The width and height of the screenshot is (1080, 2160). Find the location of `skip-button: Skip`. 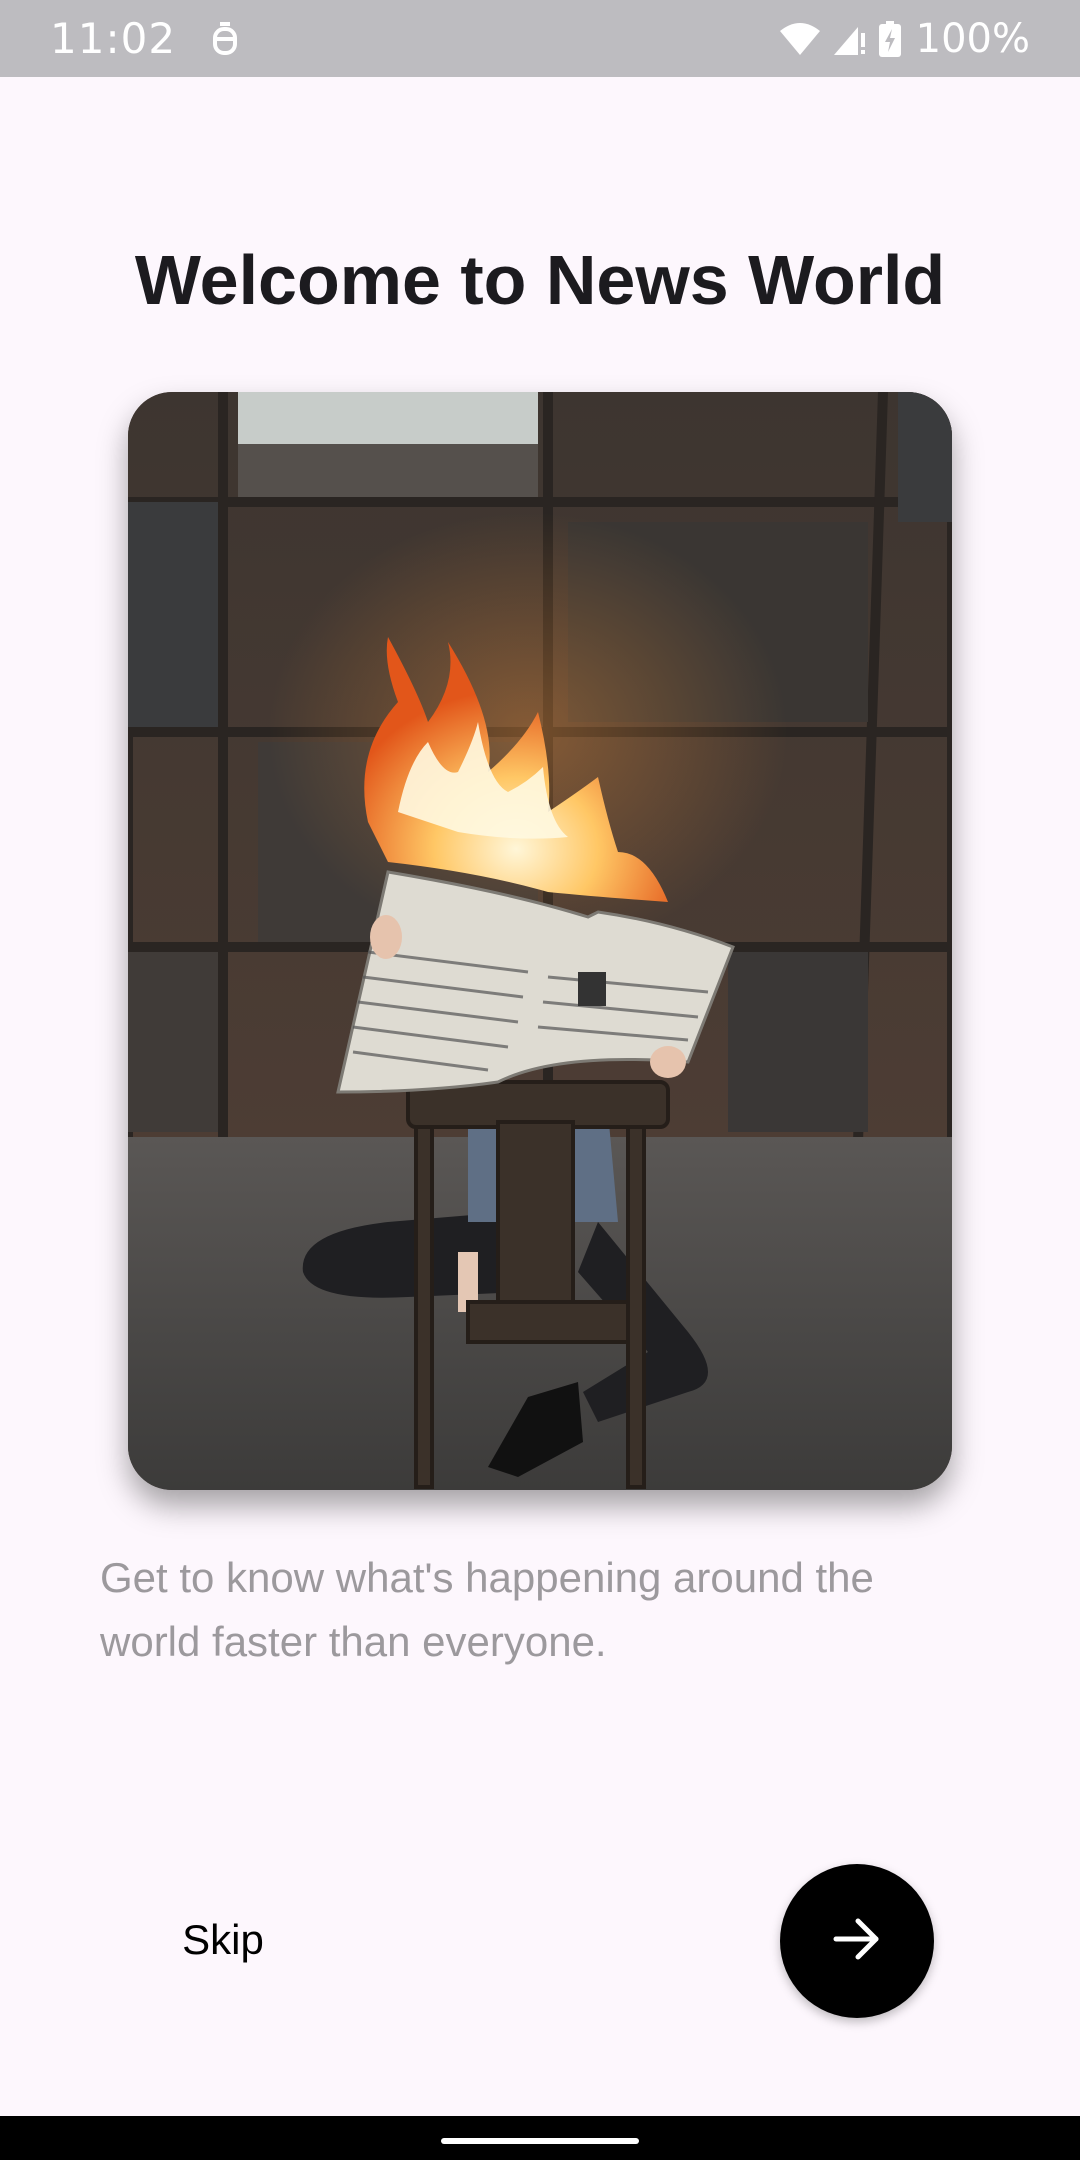

skip-button: Skip is located at coordinates (223, 1940).